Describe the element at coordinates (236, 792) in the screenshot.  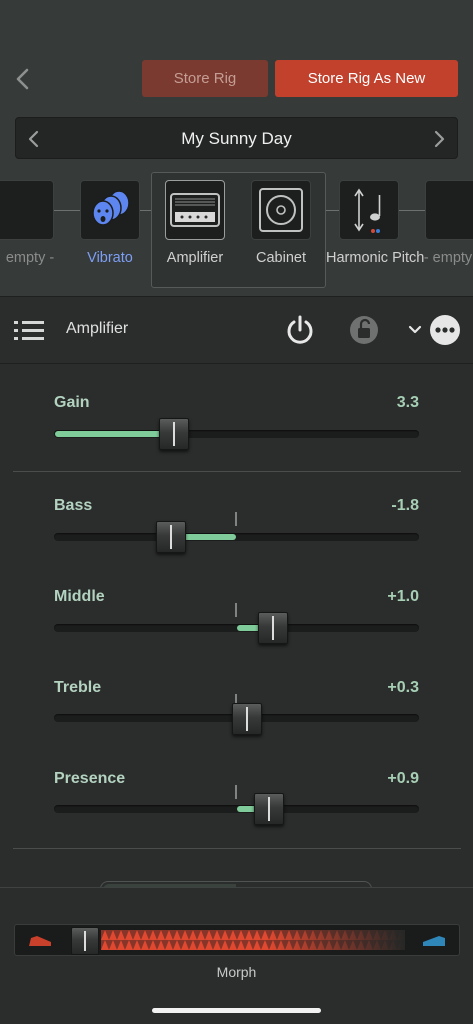
I see `presence-center-tick` at that location.